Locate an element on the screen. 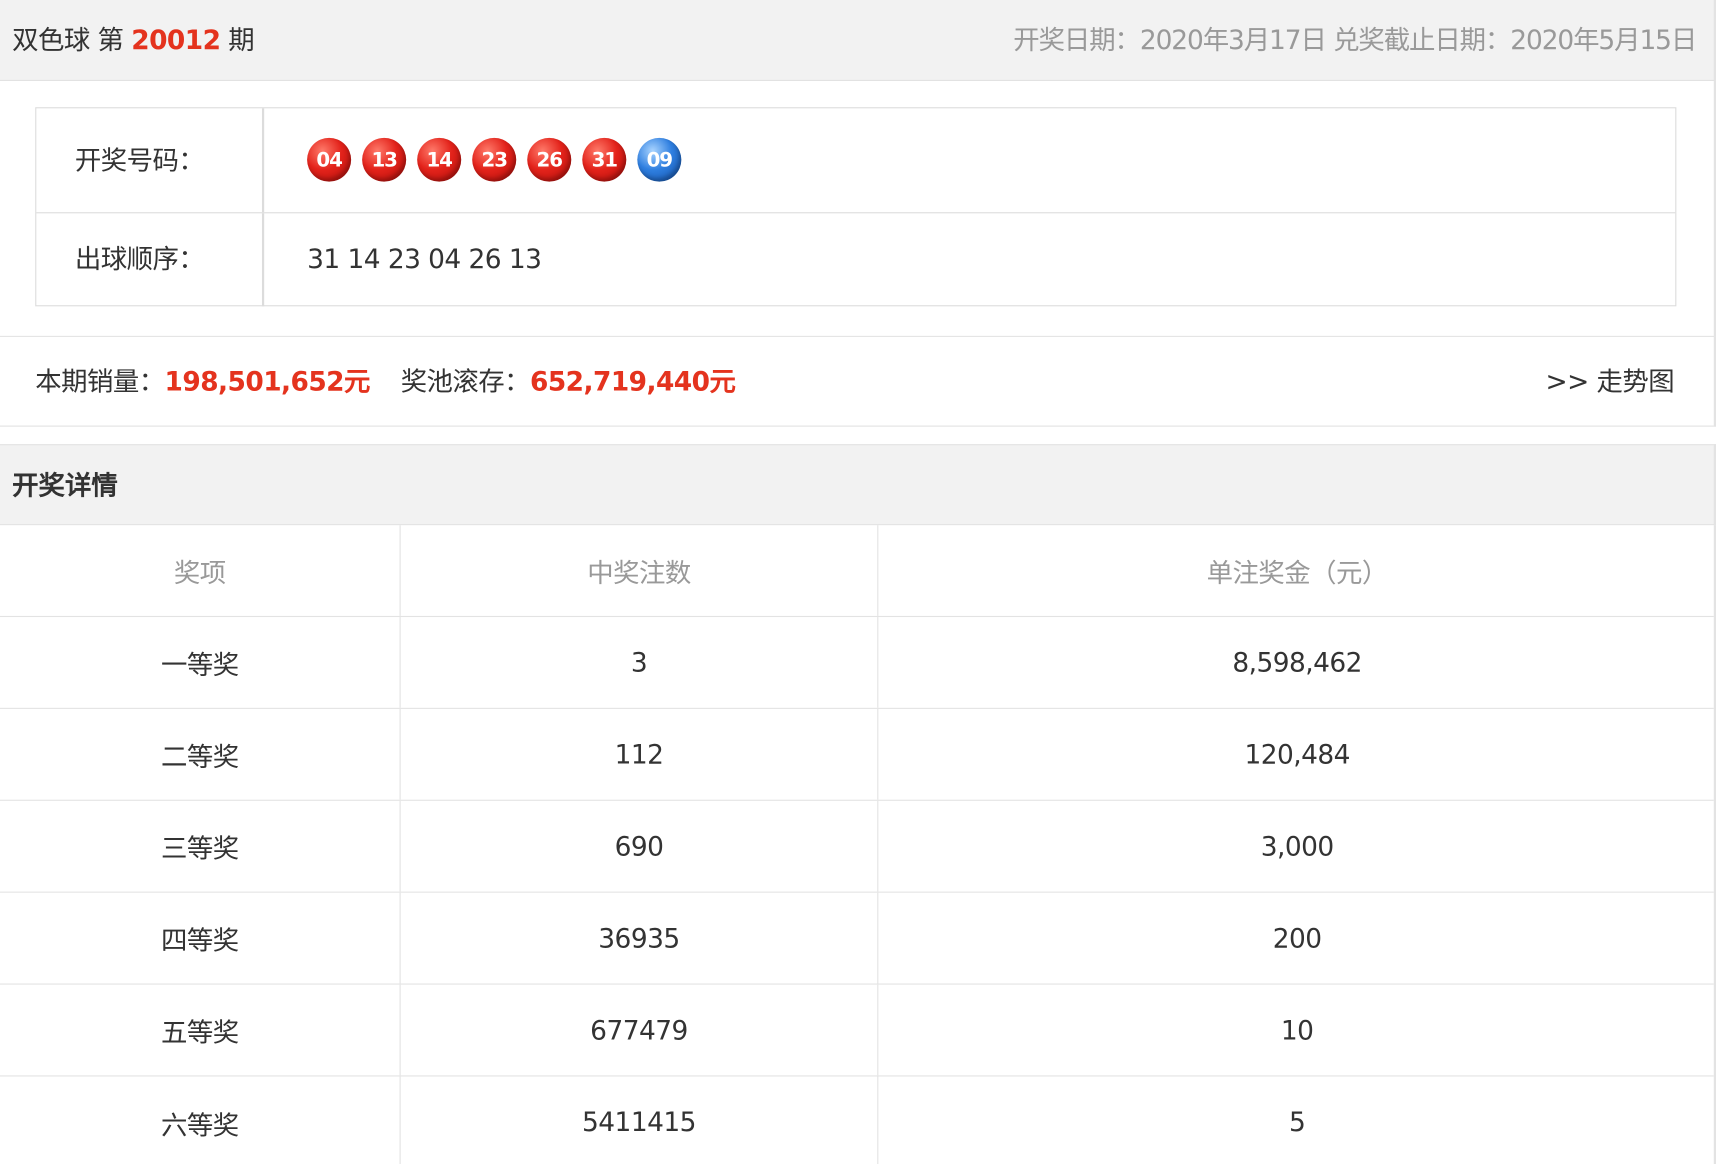 The height and width of the screenshot is (1164, 1716). red-ball: 13 is located at coordinates (384, 159).